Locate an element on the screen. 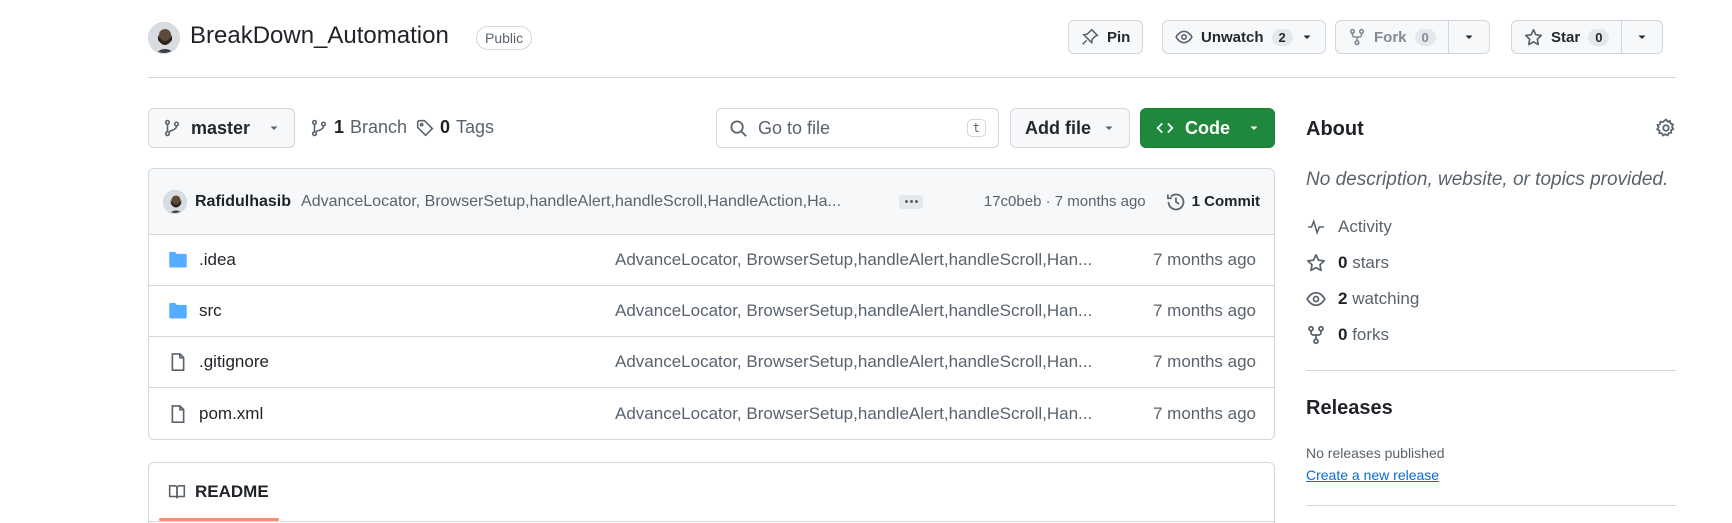  star-button-group: Star 0 is located at coordinates (1587, 37).